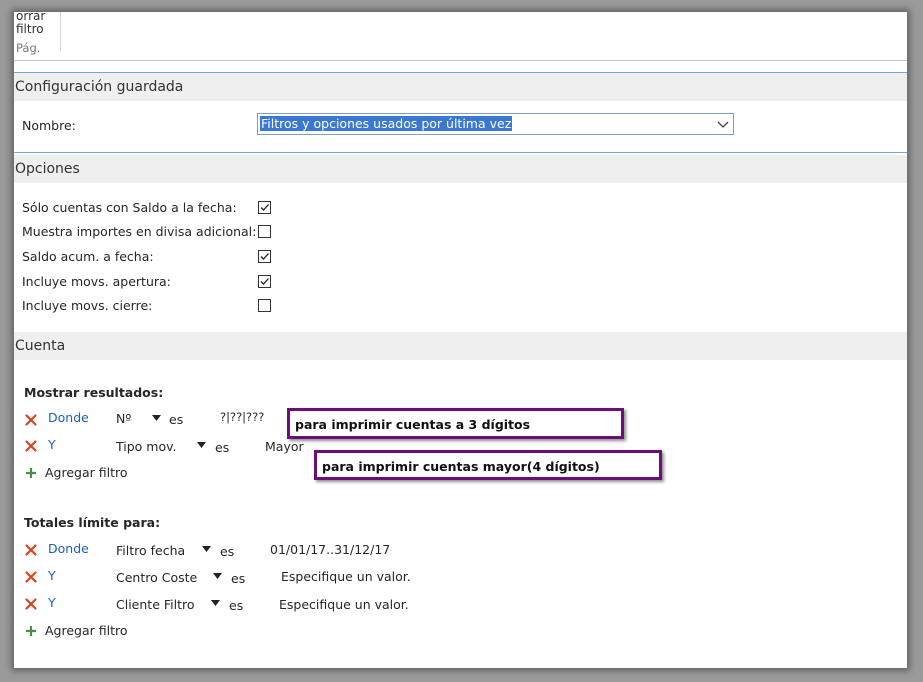 The width and height of the screenshot is (923, 682). Describe the element at coordinates (413, 424) in the screenshot. I see `annotation-text: para imprimir cuentas a 3 dígitos` at that location.